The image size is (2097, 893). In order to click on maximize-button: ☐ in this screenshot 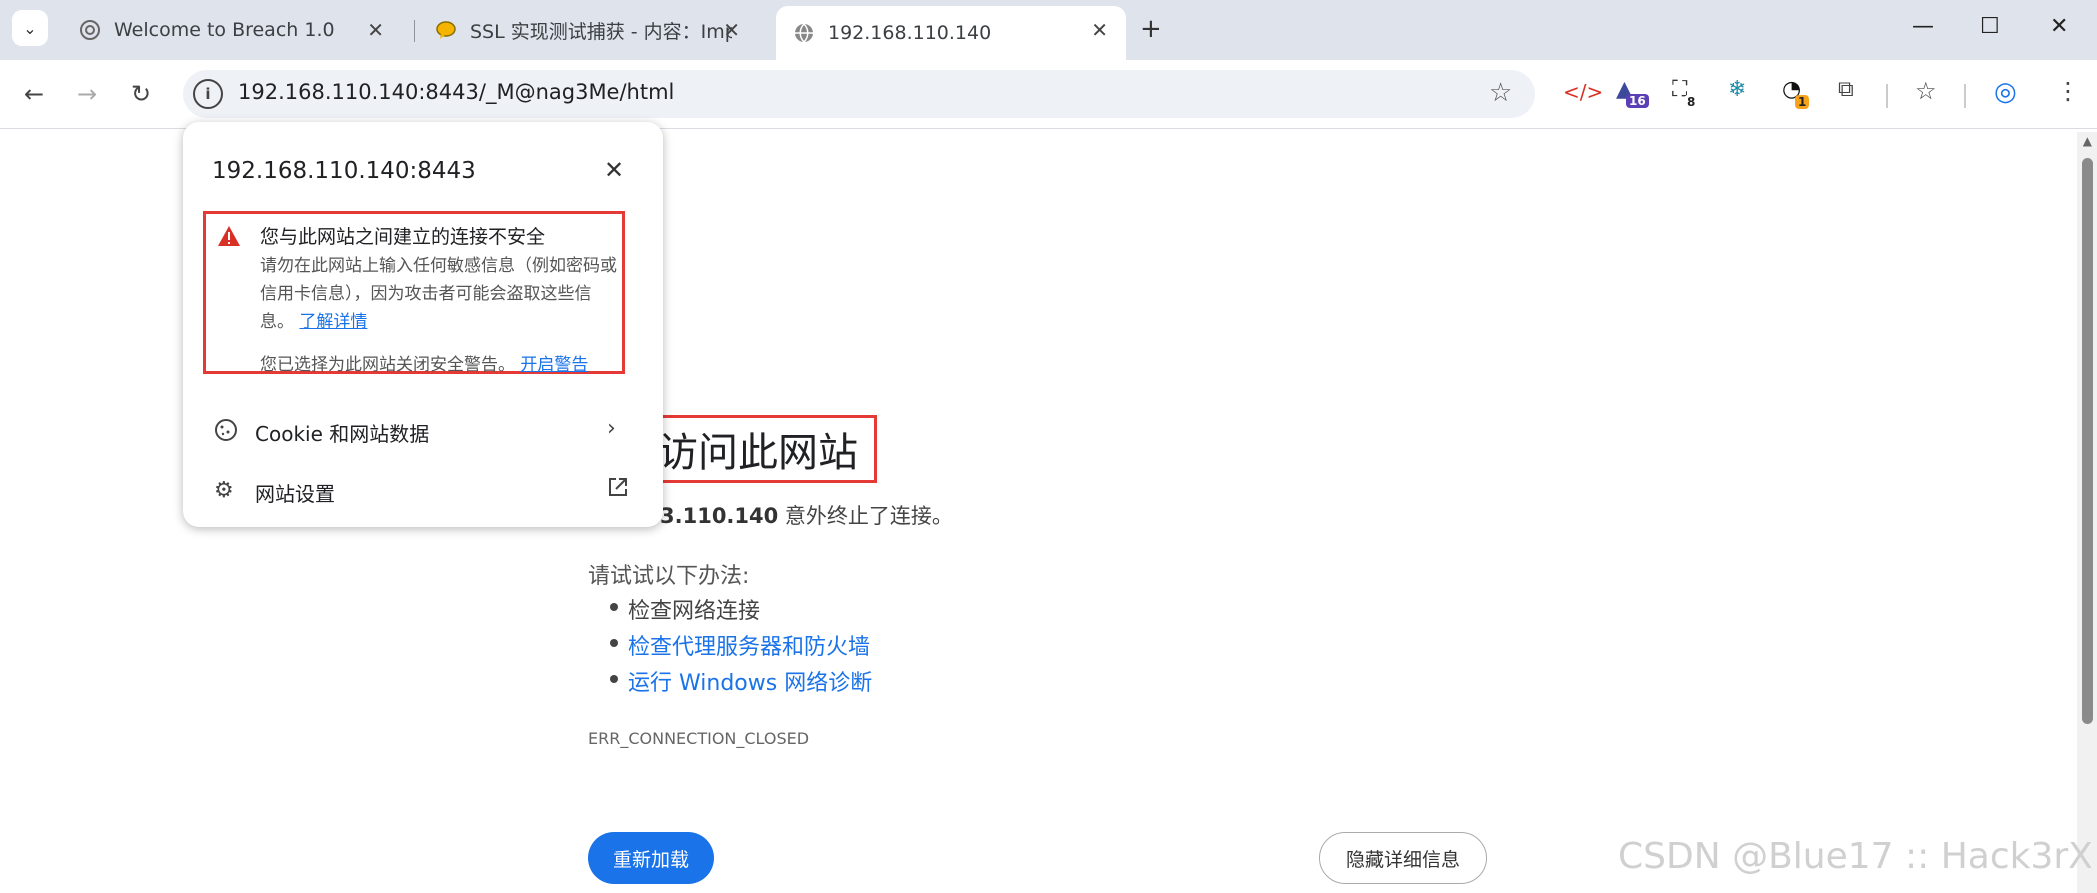, I will do `click(1990, 26)`.